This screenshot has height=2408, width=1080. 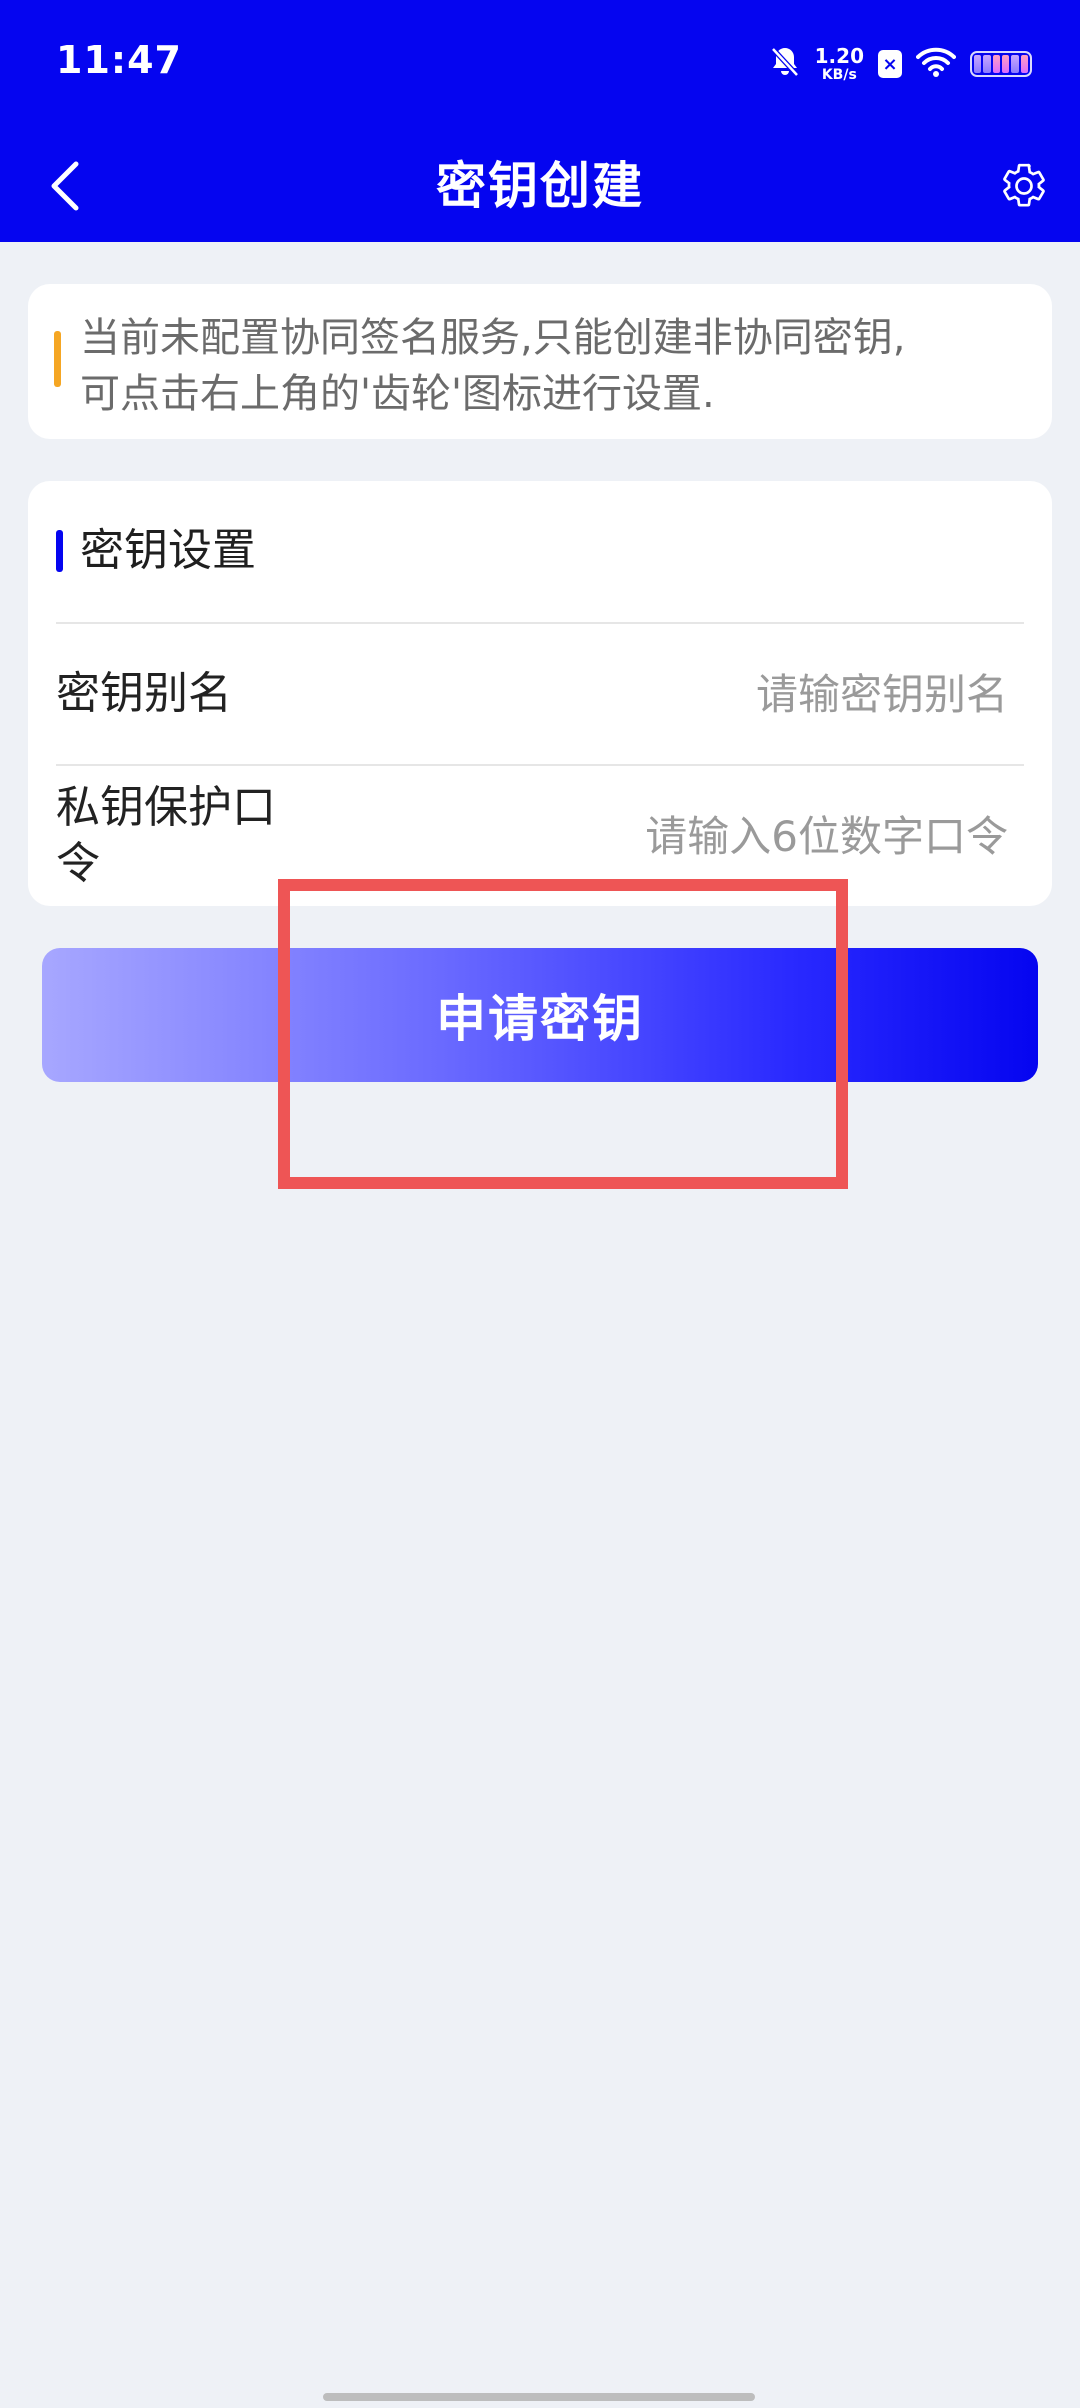 I want to click on net-speed-unit: KB/s, so click(x=839, y=75).